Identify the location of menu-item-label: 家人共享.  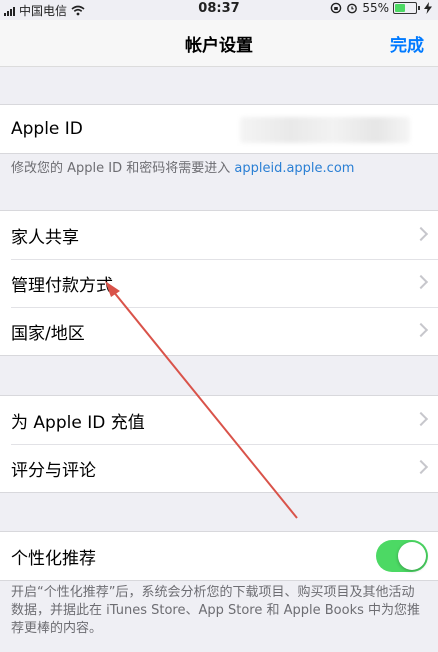
(45, 237).